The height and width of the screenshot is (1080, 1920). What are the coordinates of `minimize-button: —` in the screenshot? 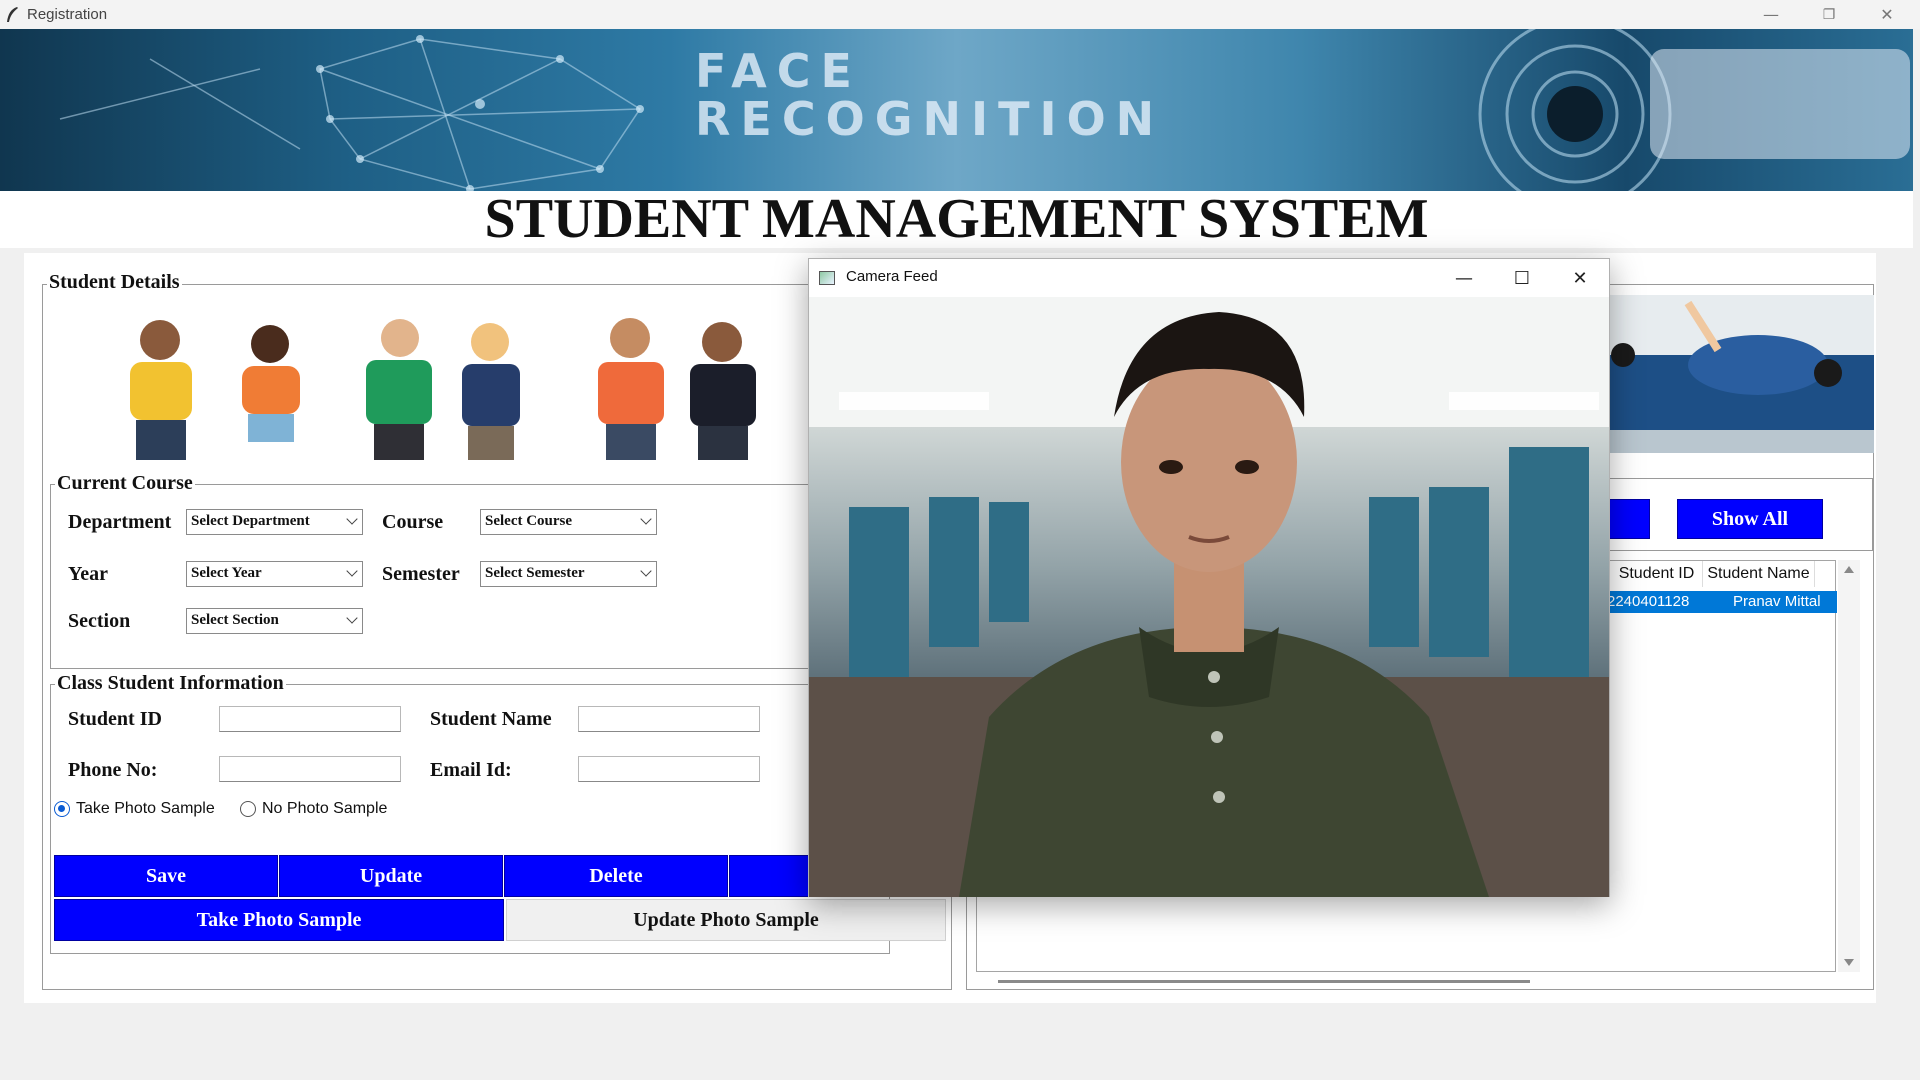 It's located at (1771, 14).